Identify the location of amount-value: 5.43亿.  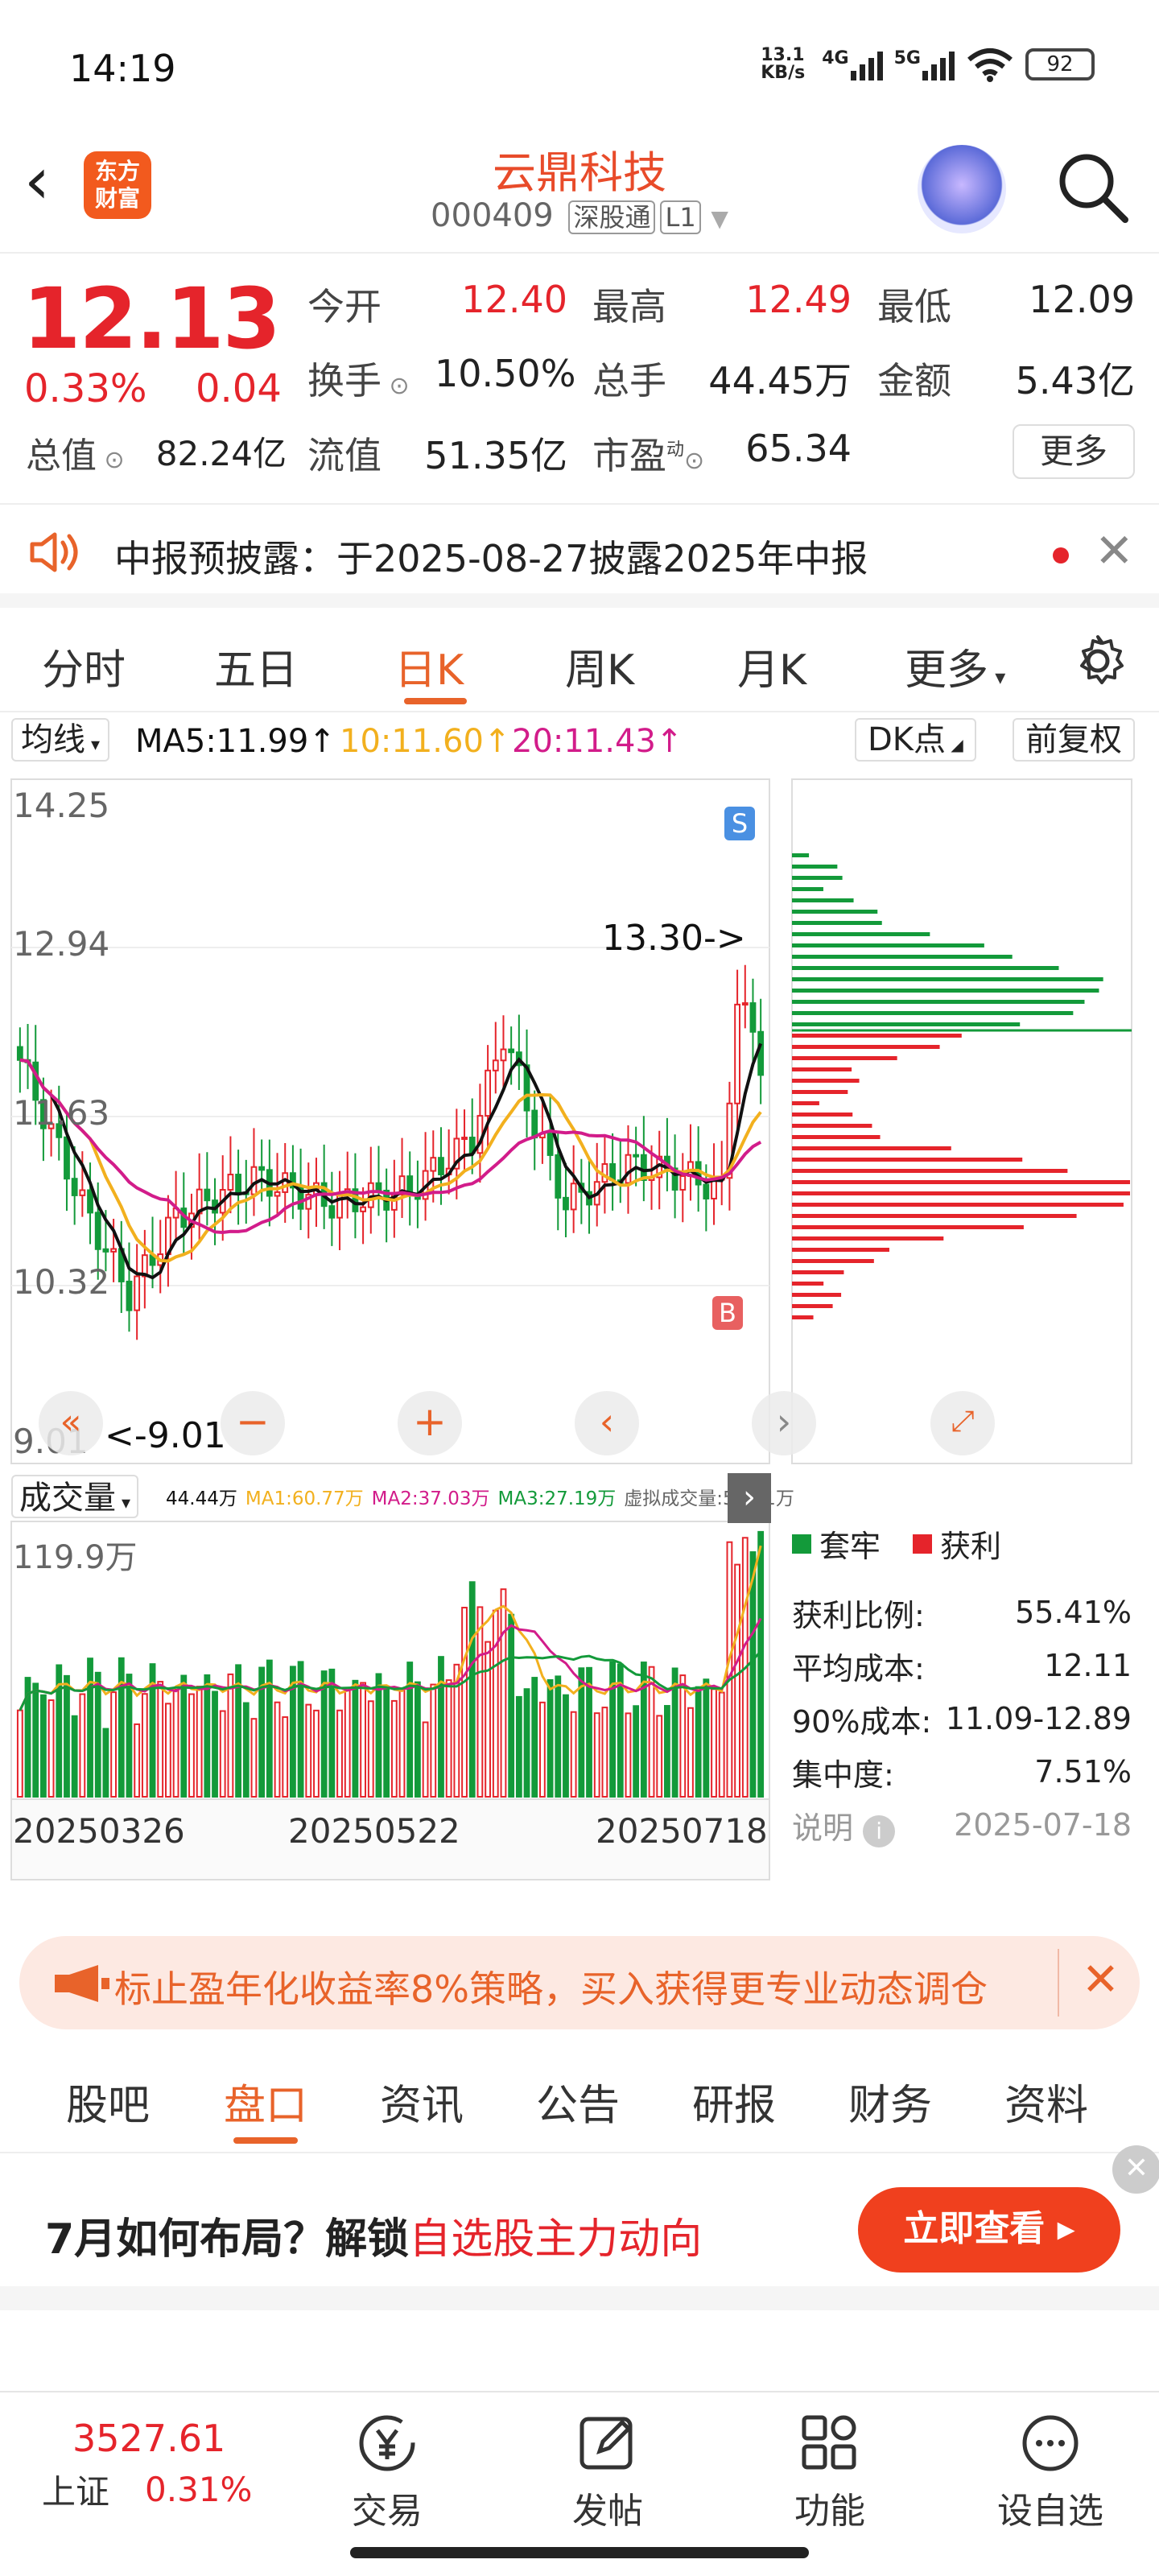
(1075, 380).